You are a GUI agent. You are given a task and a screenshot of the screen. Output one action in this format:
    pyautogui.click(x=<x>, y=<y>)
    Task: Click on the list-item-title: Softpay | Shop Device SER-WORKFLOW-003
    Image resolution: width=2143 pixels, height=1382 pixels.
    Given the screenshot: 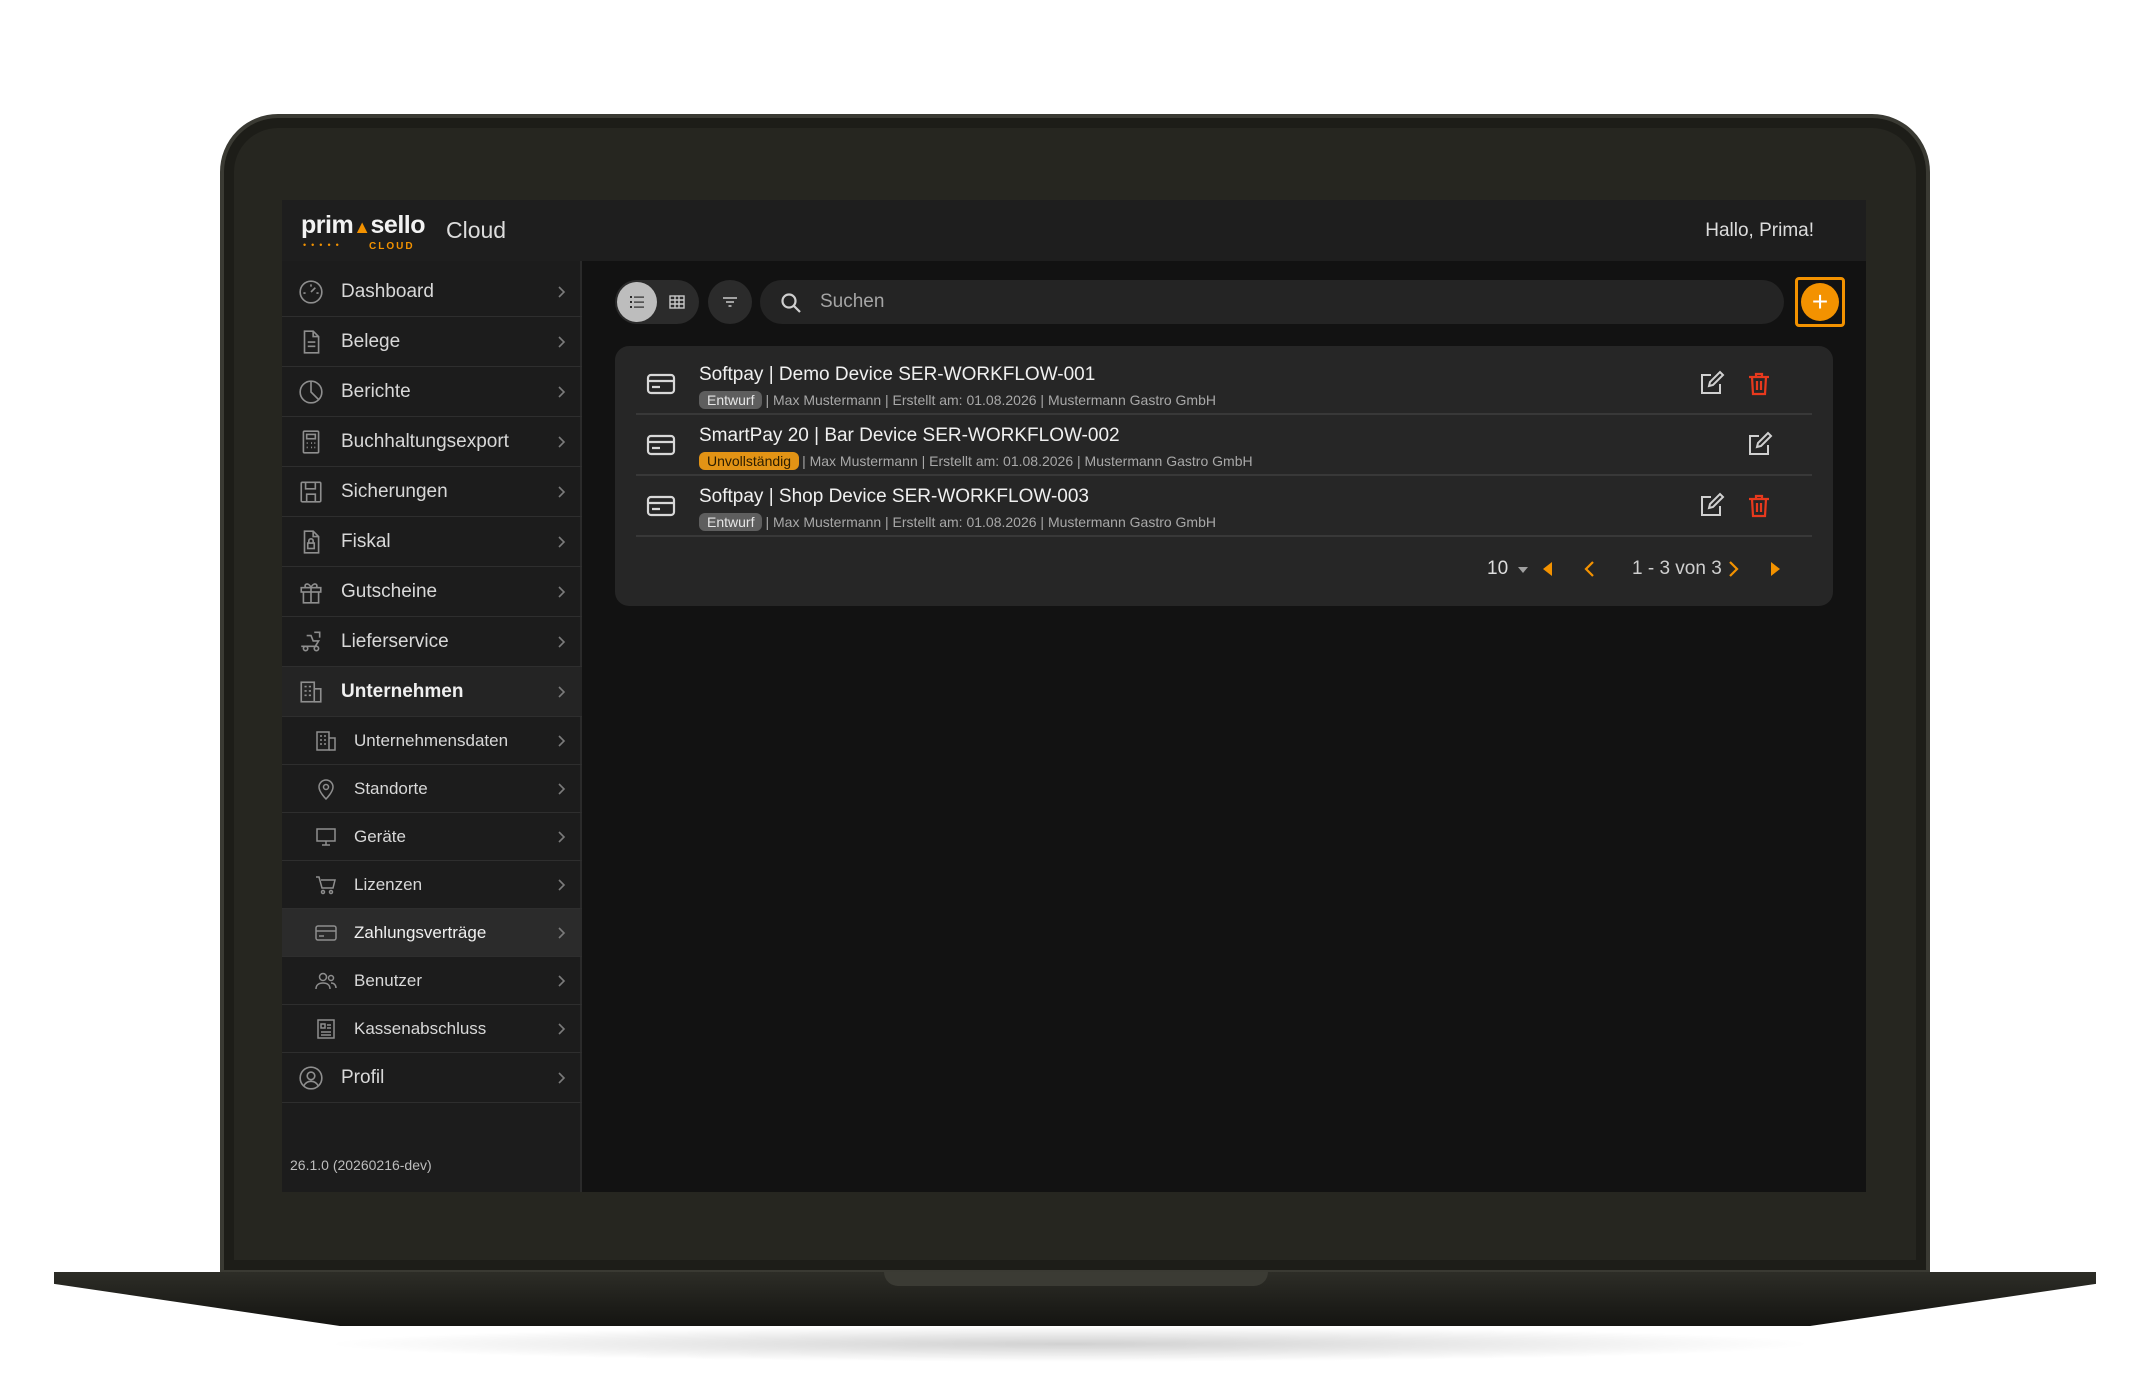 What is the action you would take?
    pyautogui.click(x=894, y=496)
    